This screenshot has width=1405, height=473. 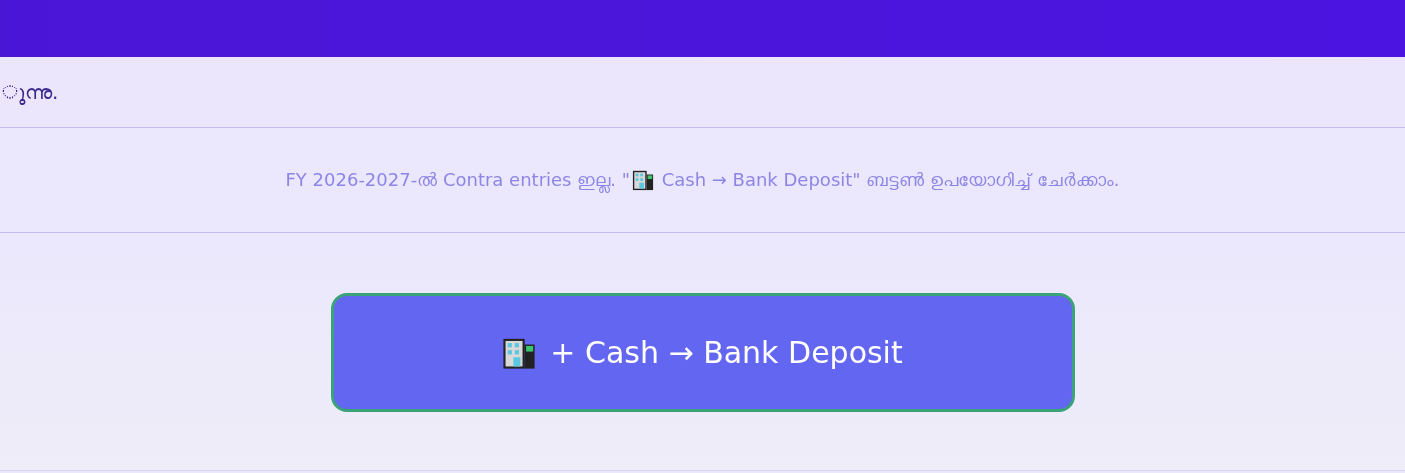 What do you see at coordinates (890, 180) in the screenshot?
I see `empty-message-text: Cash → Bank Deposit" ബട്ടൺ ഉപയോഗിച്ച് ചേർക്കാം.` at bounding box center [890, 180].